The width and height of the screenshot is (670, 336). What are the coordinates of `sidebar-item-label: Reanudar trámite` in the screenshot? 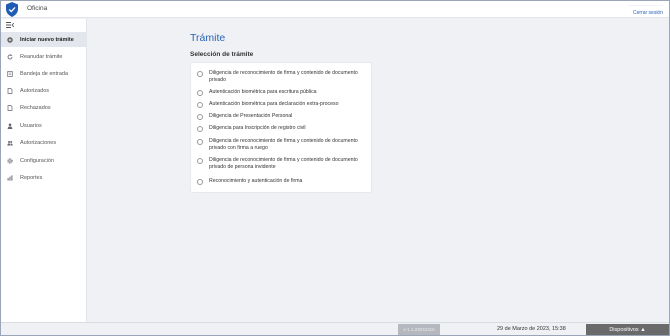 It's located at (41, 56).